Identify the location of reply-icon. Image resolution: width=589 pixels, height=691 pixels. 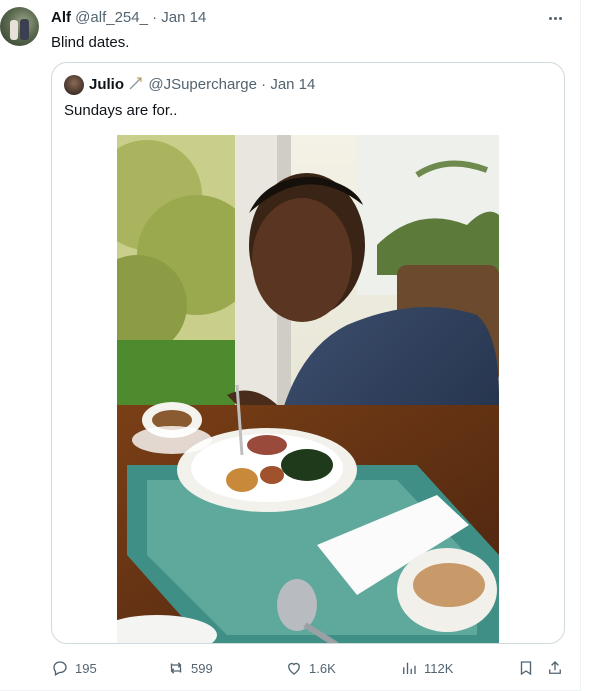
(60, 668).